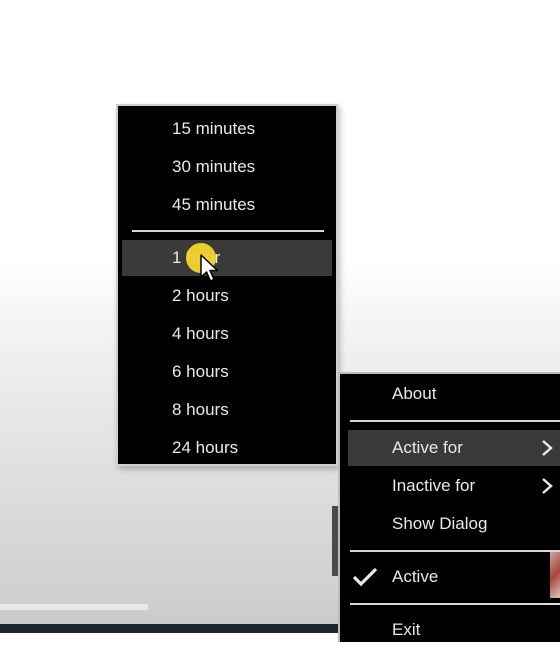 The height and width of the screenshot is (648, 560). Describe the element at coordinates (227, 334) in the screenshot. I see `menu-item-4-hours: 4 hours` at that location.